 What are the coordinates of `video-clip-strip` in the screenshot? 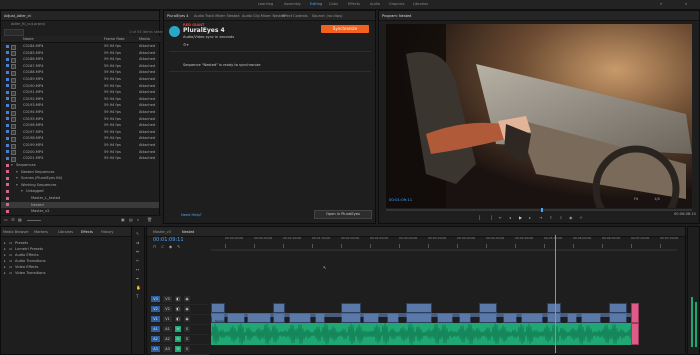 It's located at (421, 315).